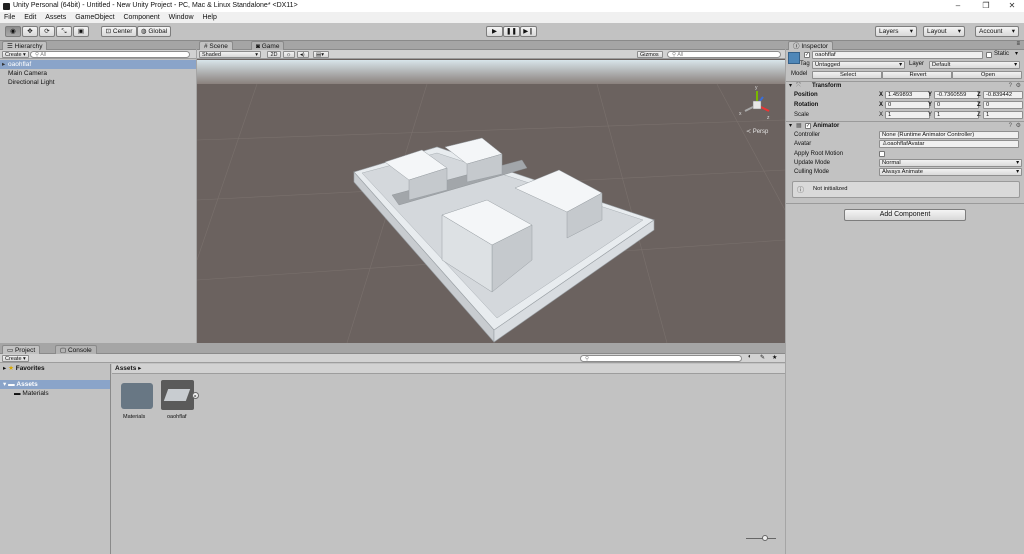 The width and height of the screenshot is (1024, 554). Describe the element at coordinates (1016, 53) in the screenshot. I see `static-dropdown: ▾` at that location.